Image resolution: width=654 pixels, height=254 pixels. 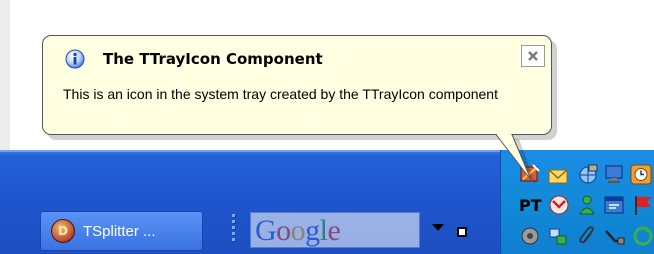 What do you see at coordinates (643, 205) in the screenshot?
I see `flag-icon` at bounding box center [643, 205].